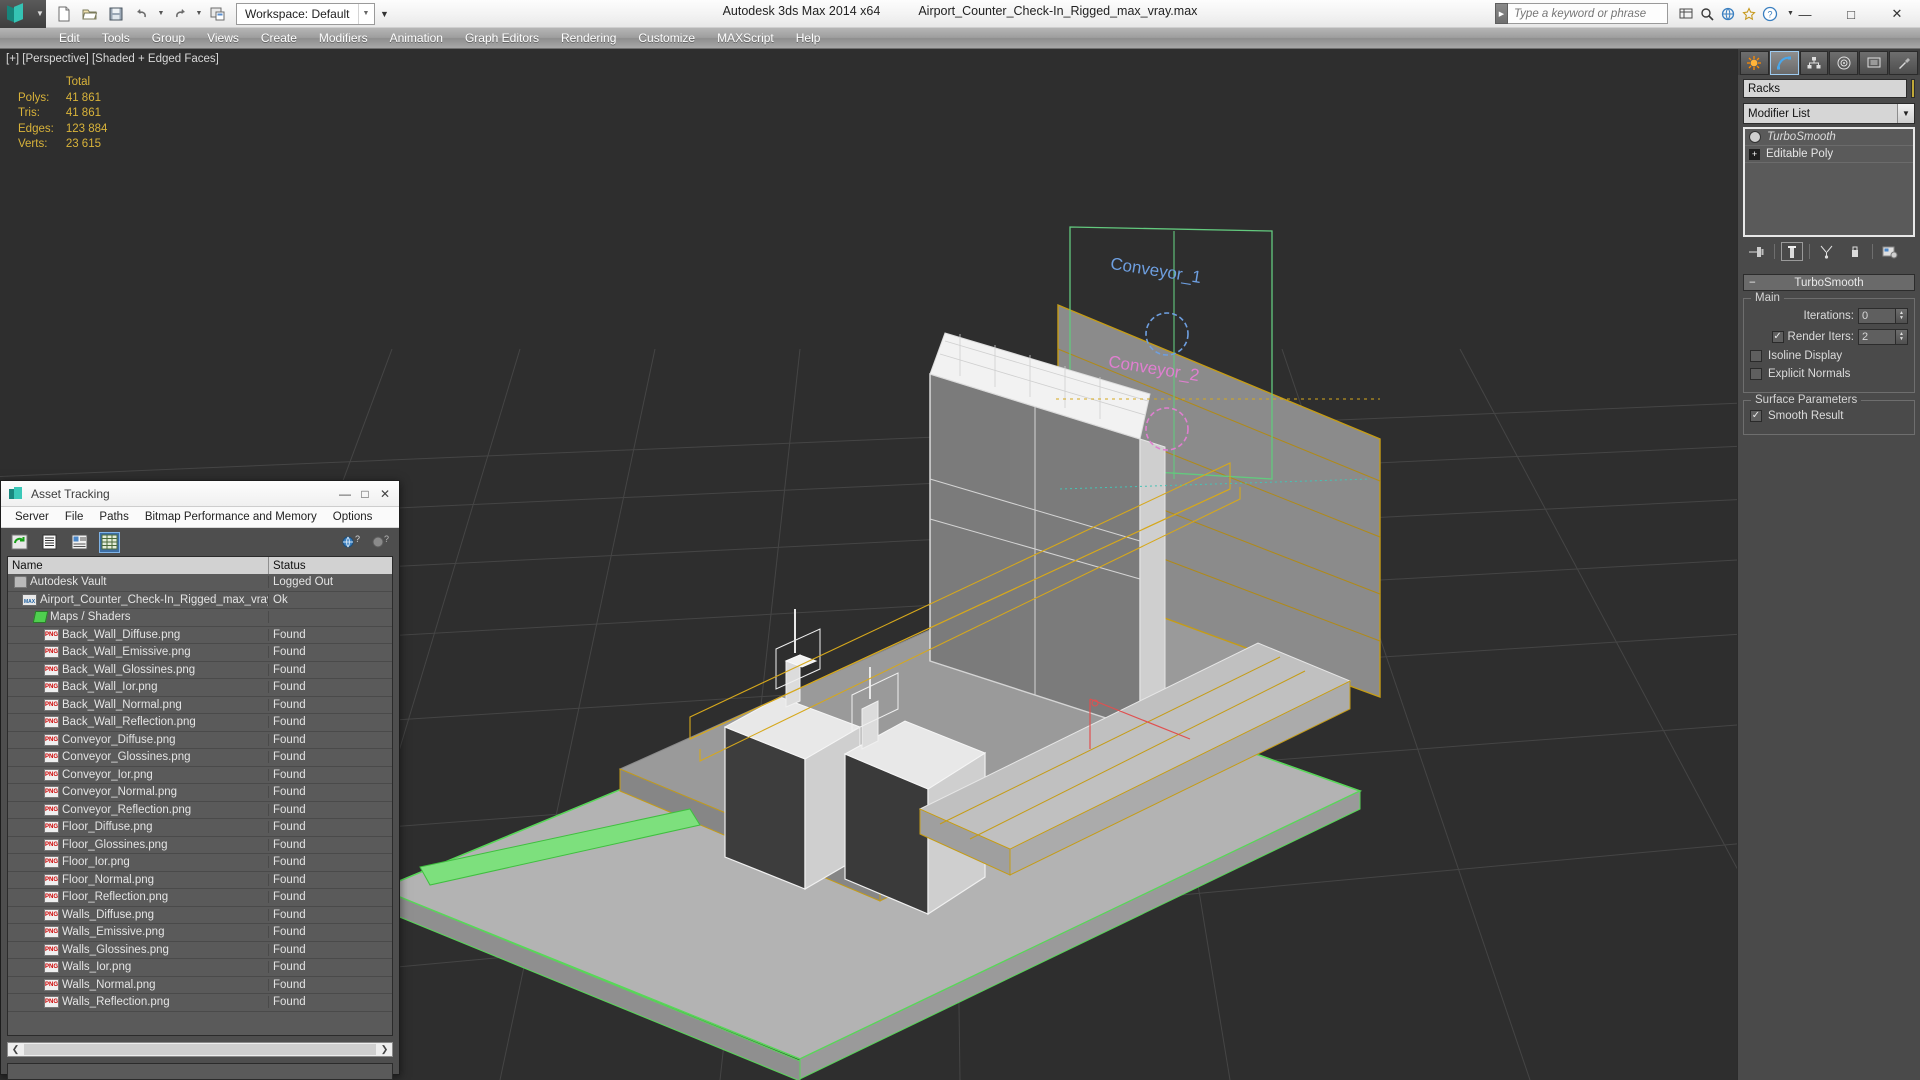  Describe the element at coordinates (1685, 13) in the screenshot. I see `infocenter-icon` at that location.